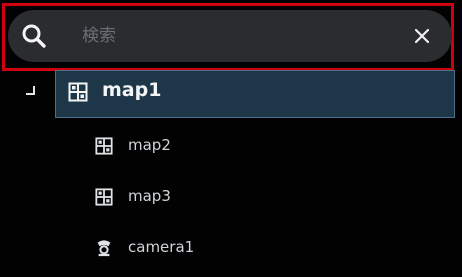 This screenshot has width=462, height=277. I want to click on search-input, so click(229, 36).